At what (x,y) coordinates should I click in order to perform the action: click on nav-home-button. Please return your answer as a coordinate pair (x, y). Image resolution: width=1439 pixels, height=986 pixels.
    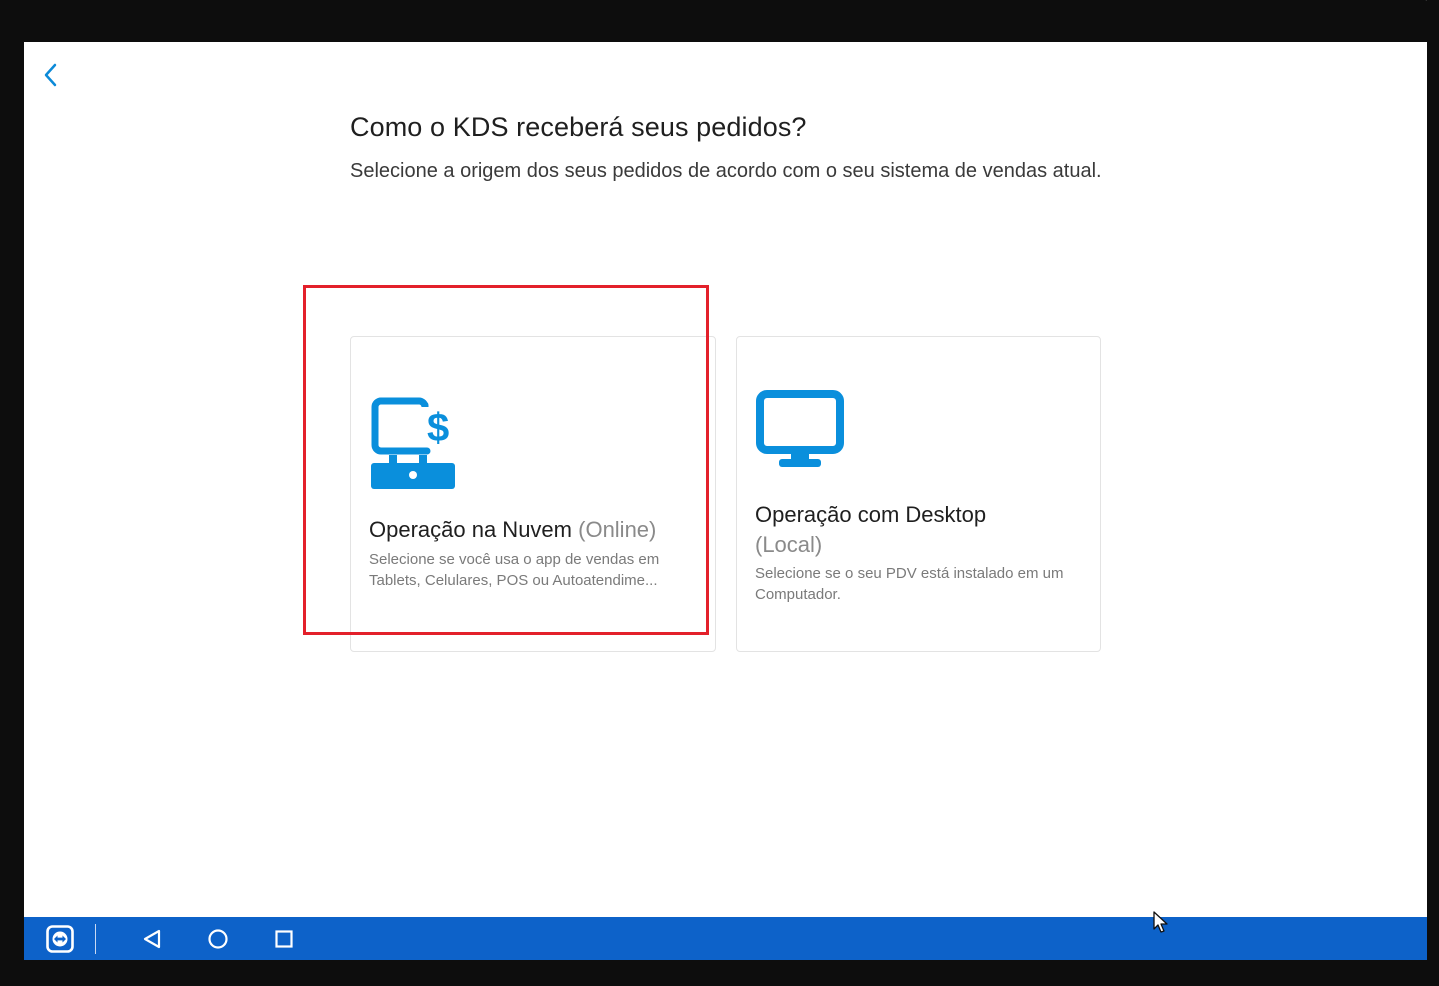
    Looking at the image, I should click on (218, 938).